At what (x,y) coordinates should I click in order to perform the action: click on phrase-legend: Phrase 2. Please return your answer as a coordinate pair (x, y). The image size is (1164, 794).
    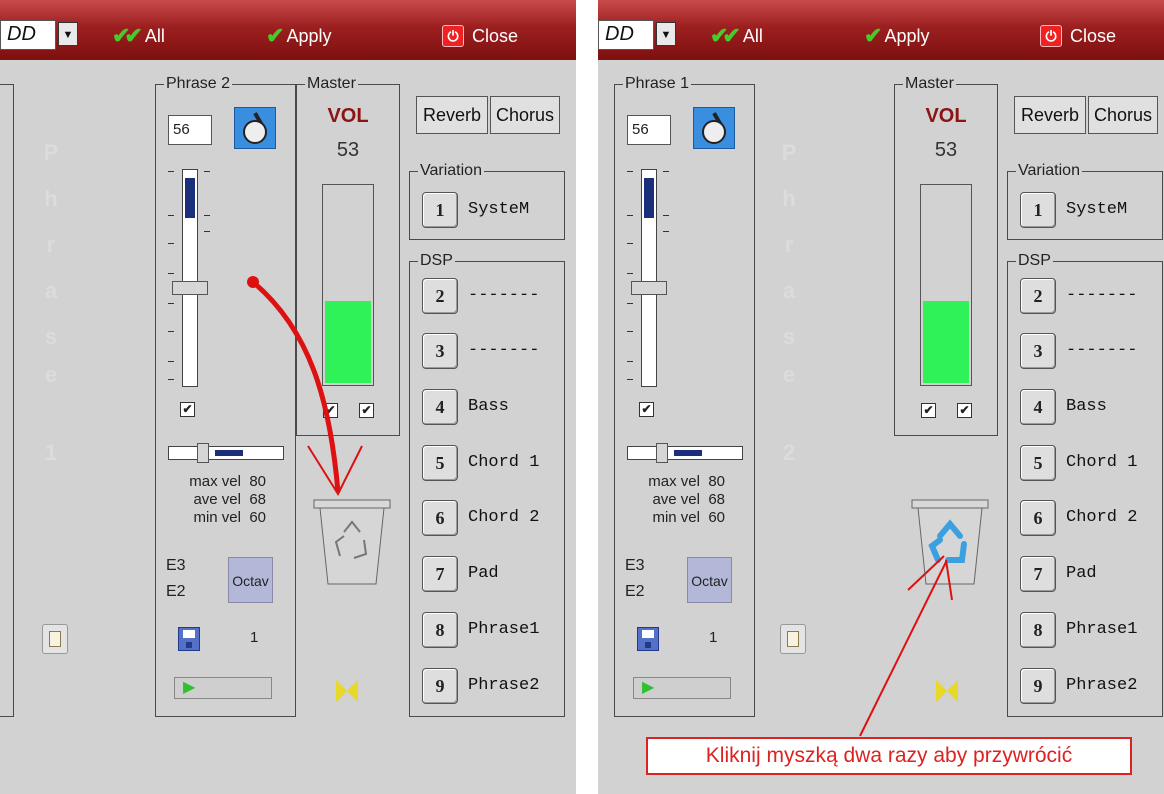
    Looking at the image, I should click on (198, 84).